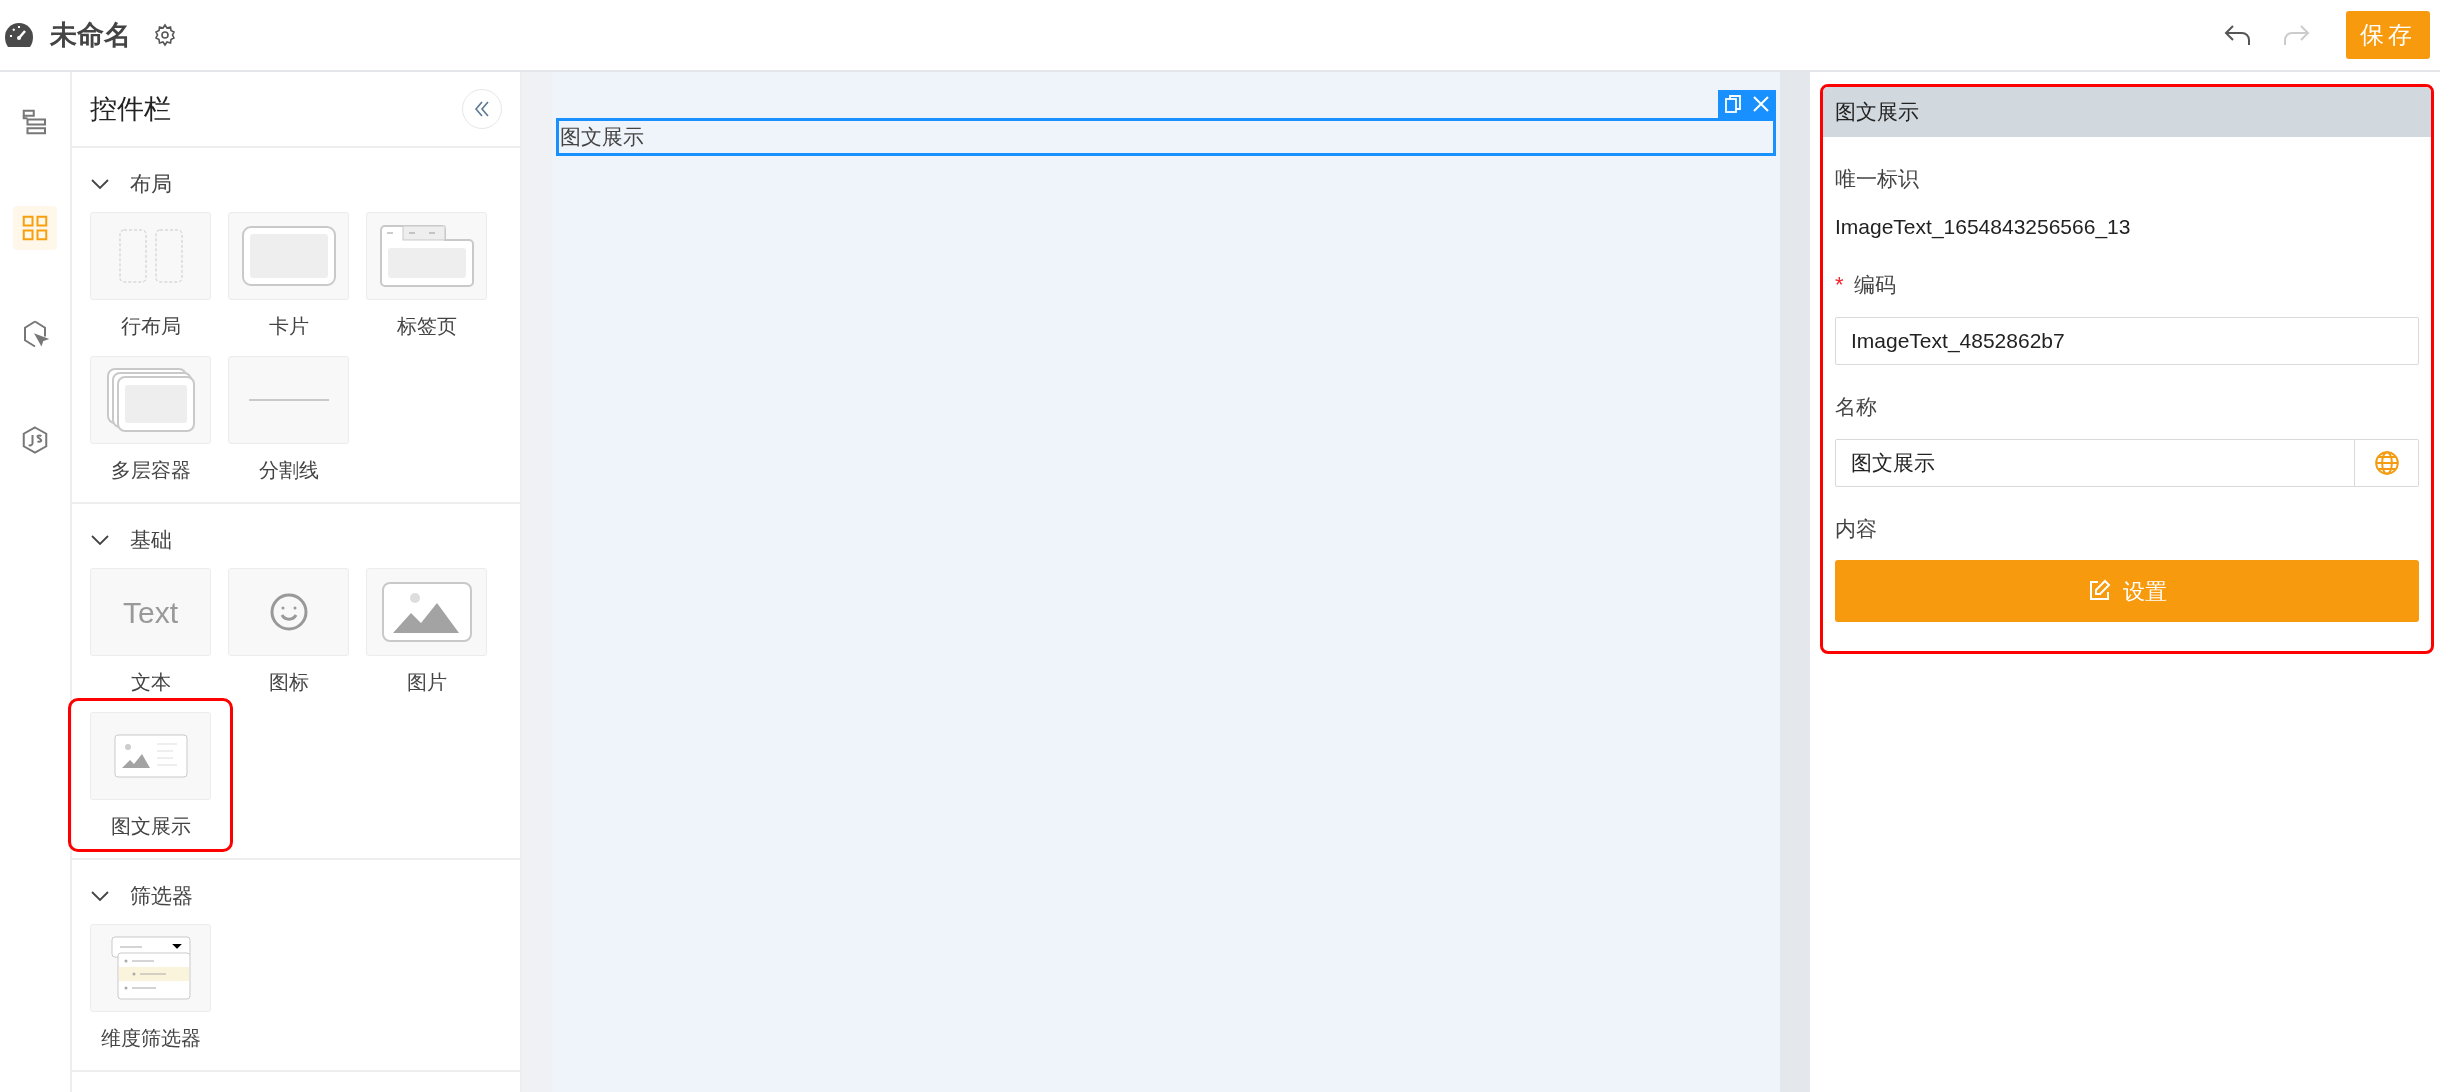 This screenshot has width=2440, height=1092. What do you see at coordinates (150, 612) in the screenshot?
I see `text-preview: Text` at bounding box center [150, 612].